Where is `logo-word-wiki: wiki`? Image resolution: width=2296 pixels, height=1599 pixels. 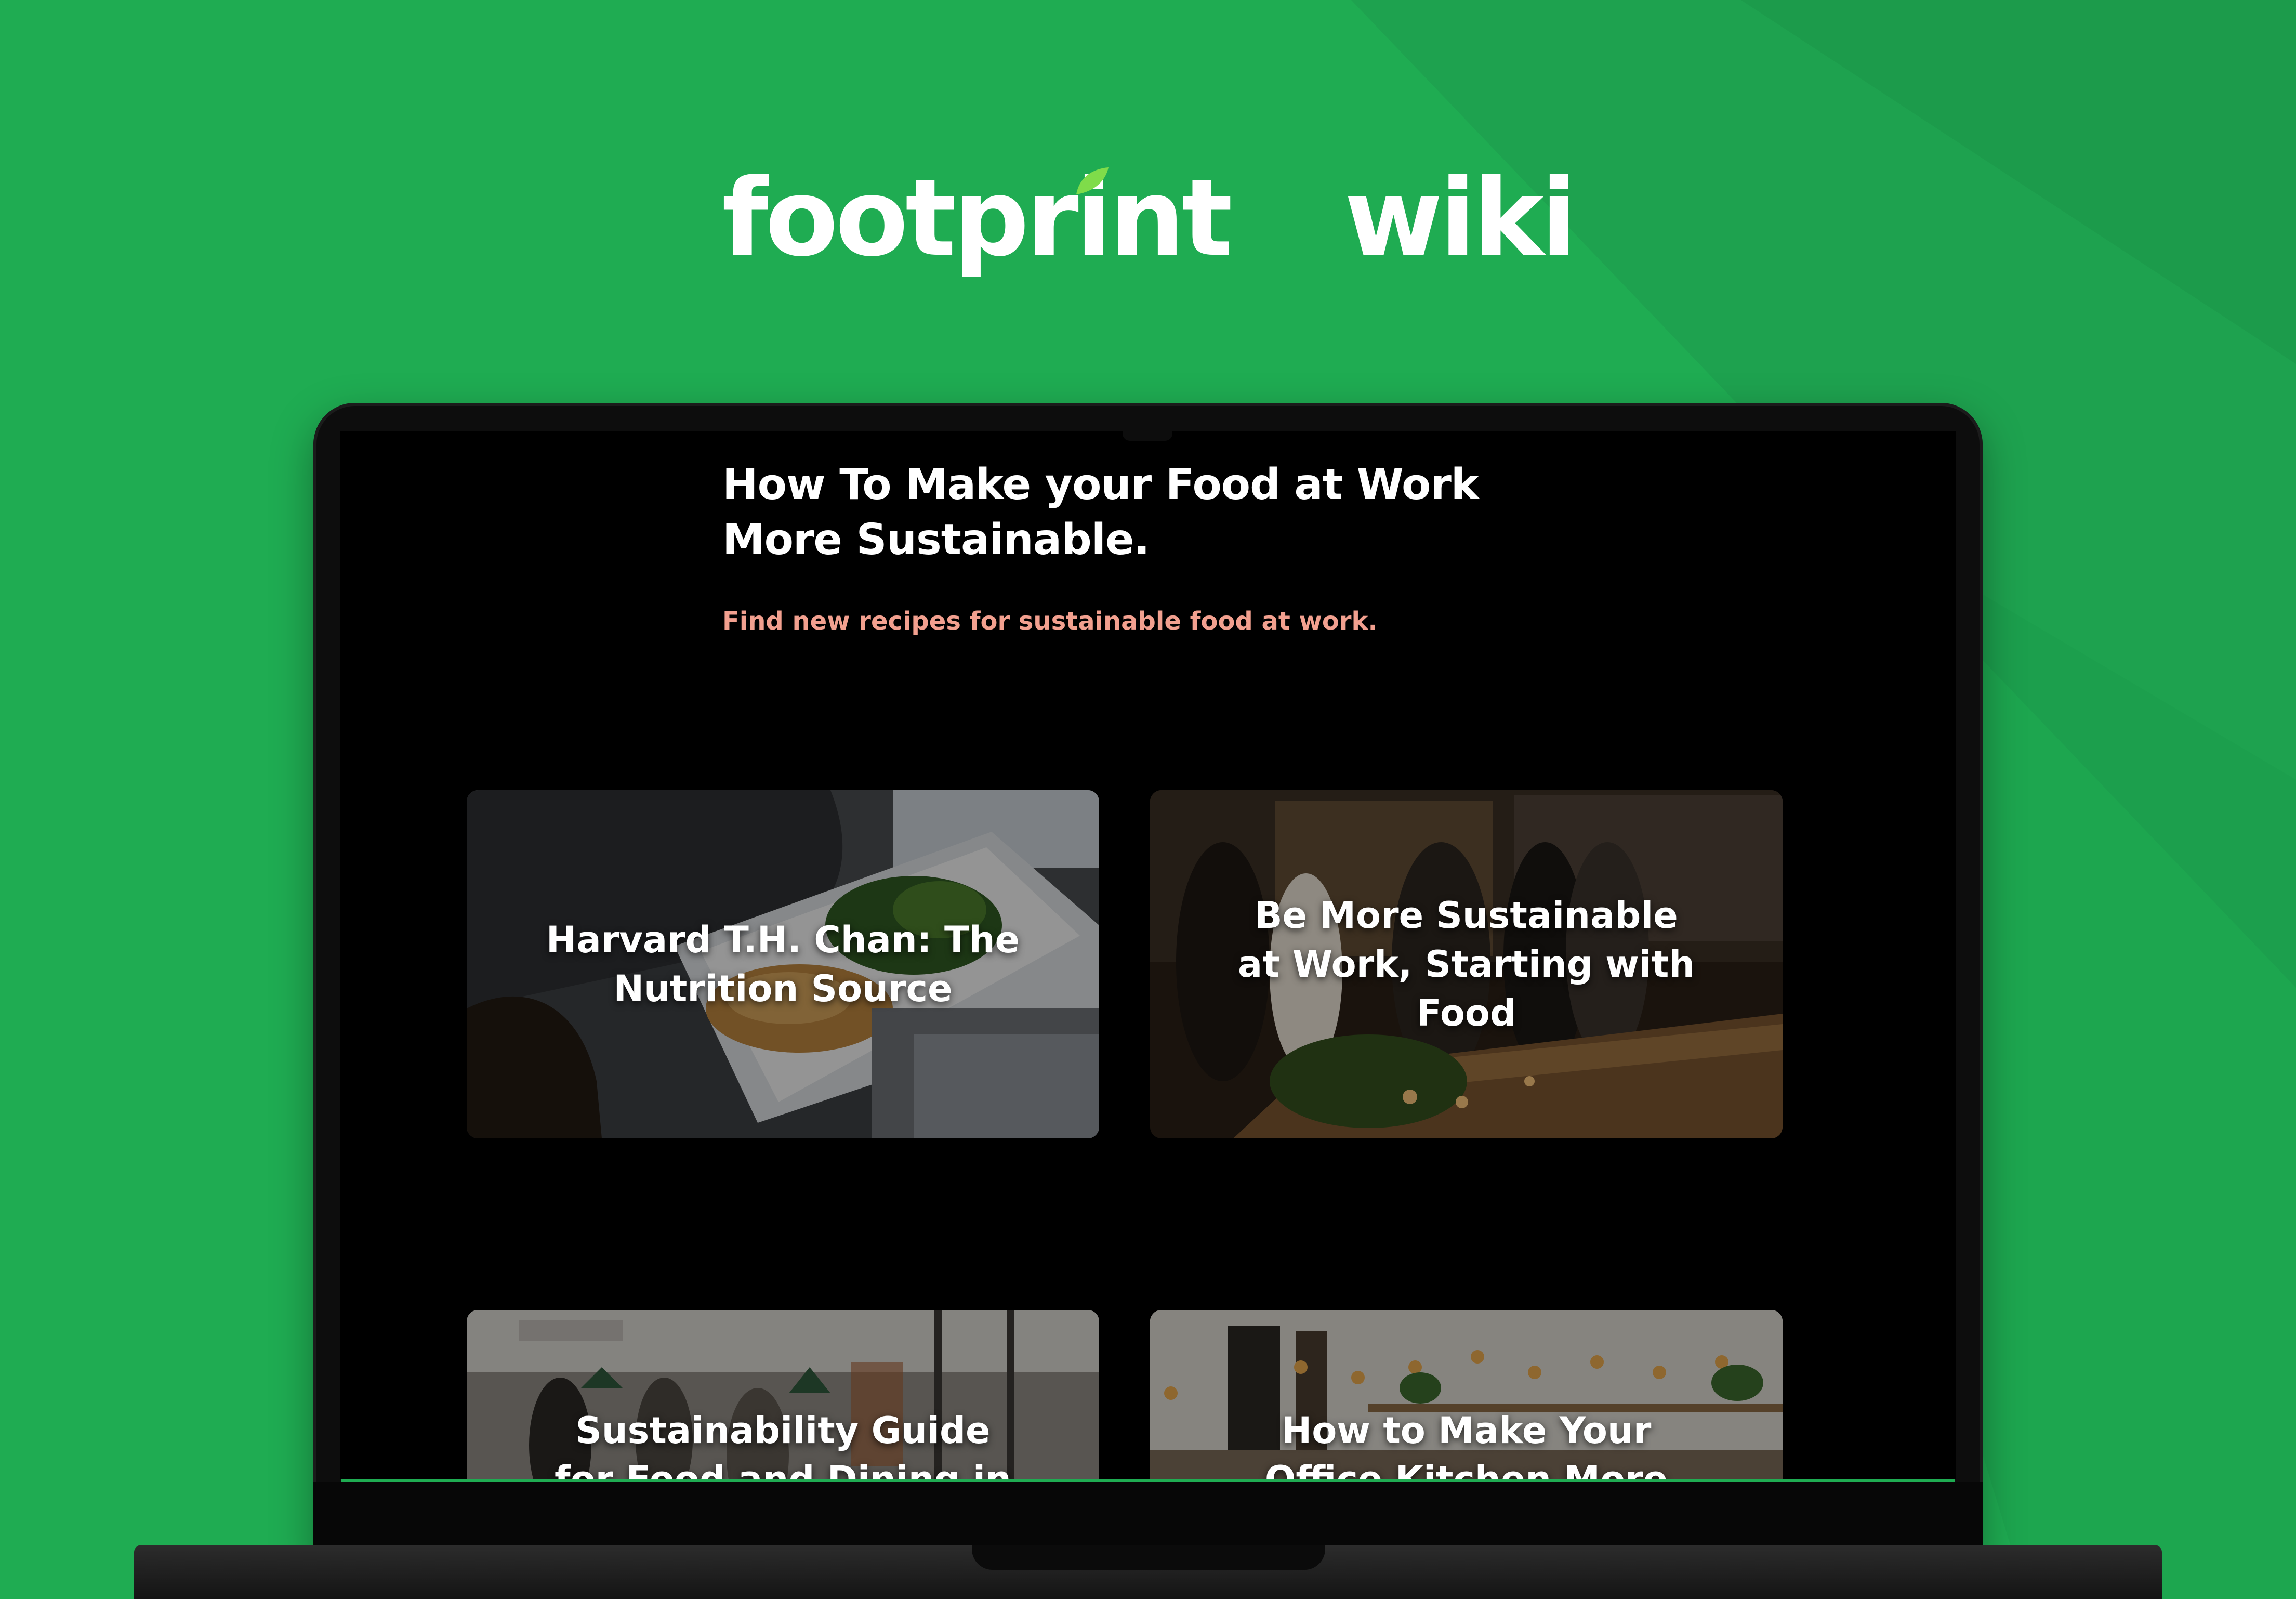
logo-word-wiki: wiki is located at coordinates (1460, 218).